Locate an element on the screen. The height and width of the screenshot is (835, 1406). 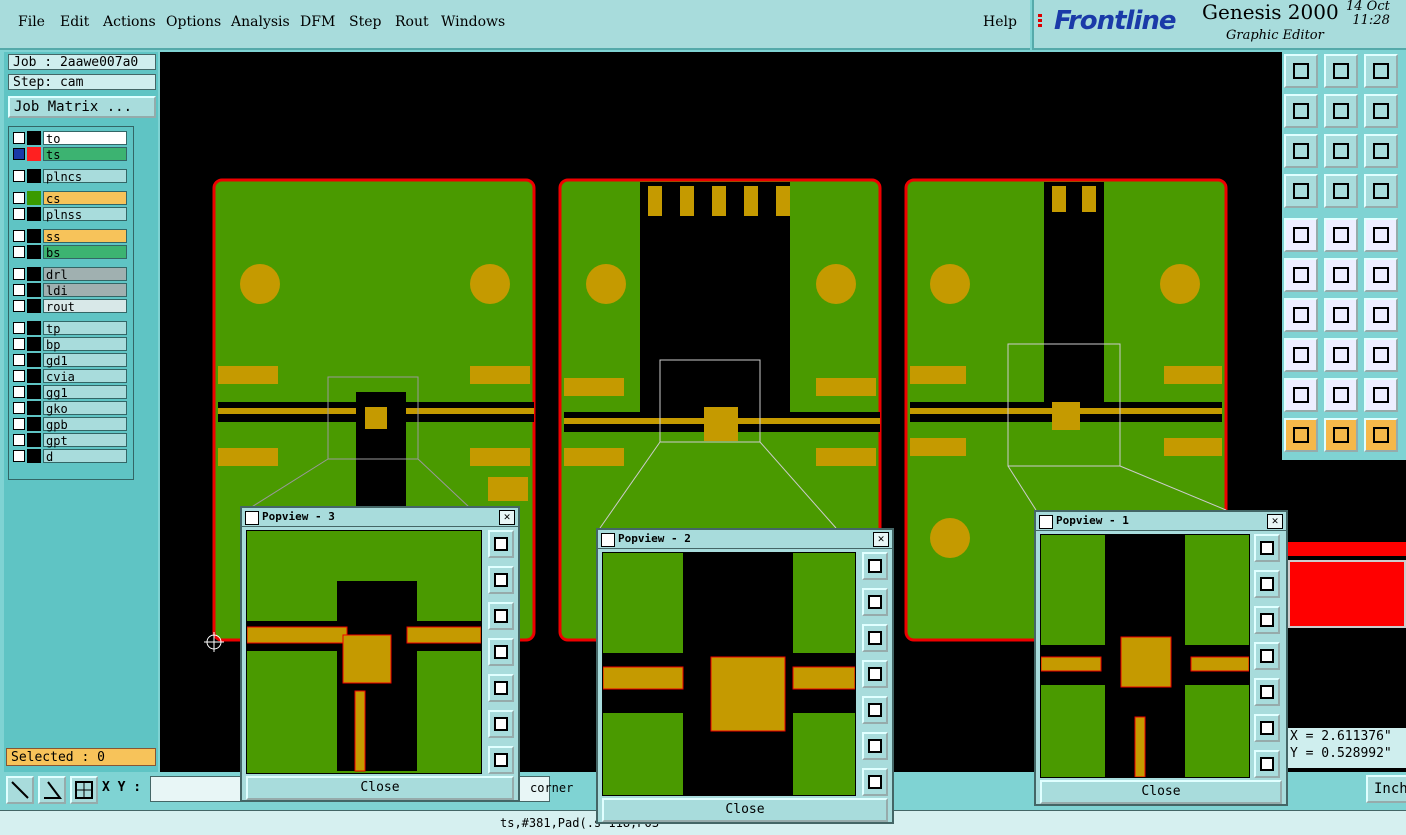
popview-1-canvas is located at coordinates (1145, 656).